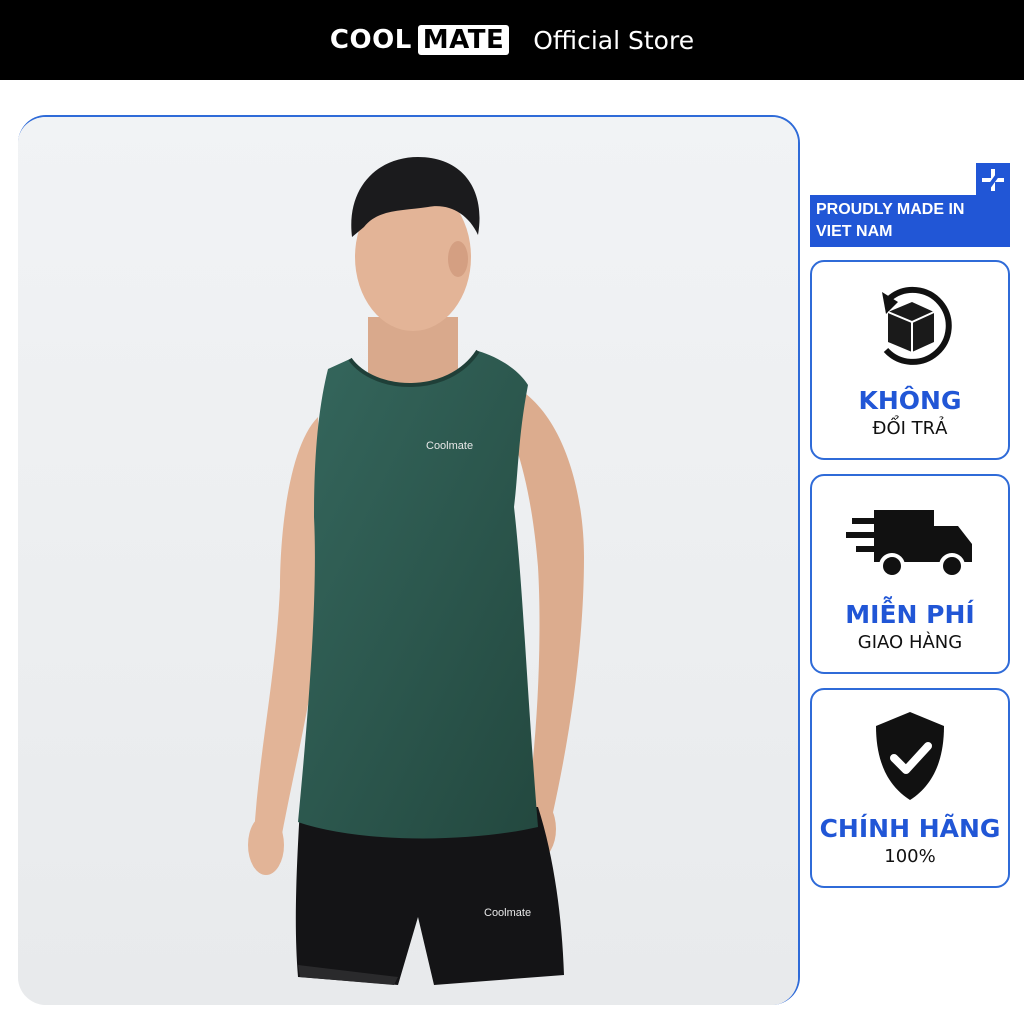  I want to click on no-return-card: KHÔNG ĐỔI TRẢ, so click(910, 360).